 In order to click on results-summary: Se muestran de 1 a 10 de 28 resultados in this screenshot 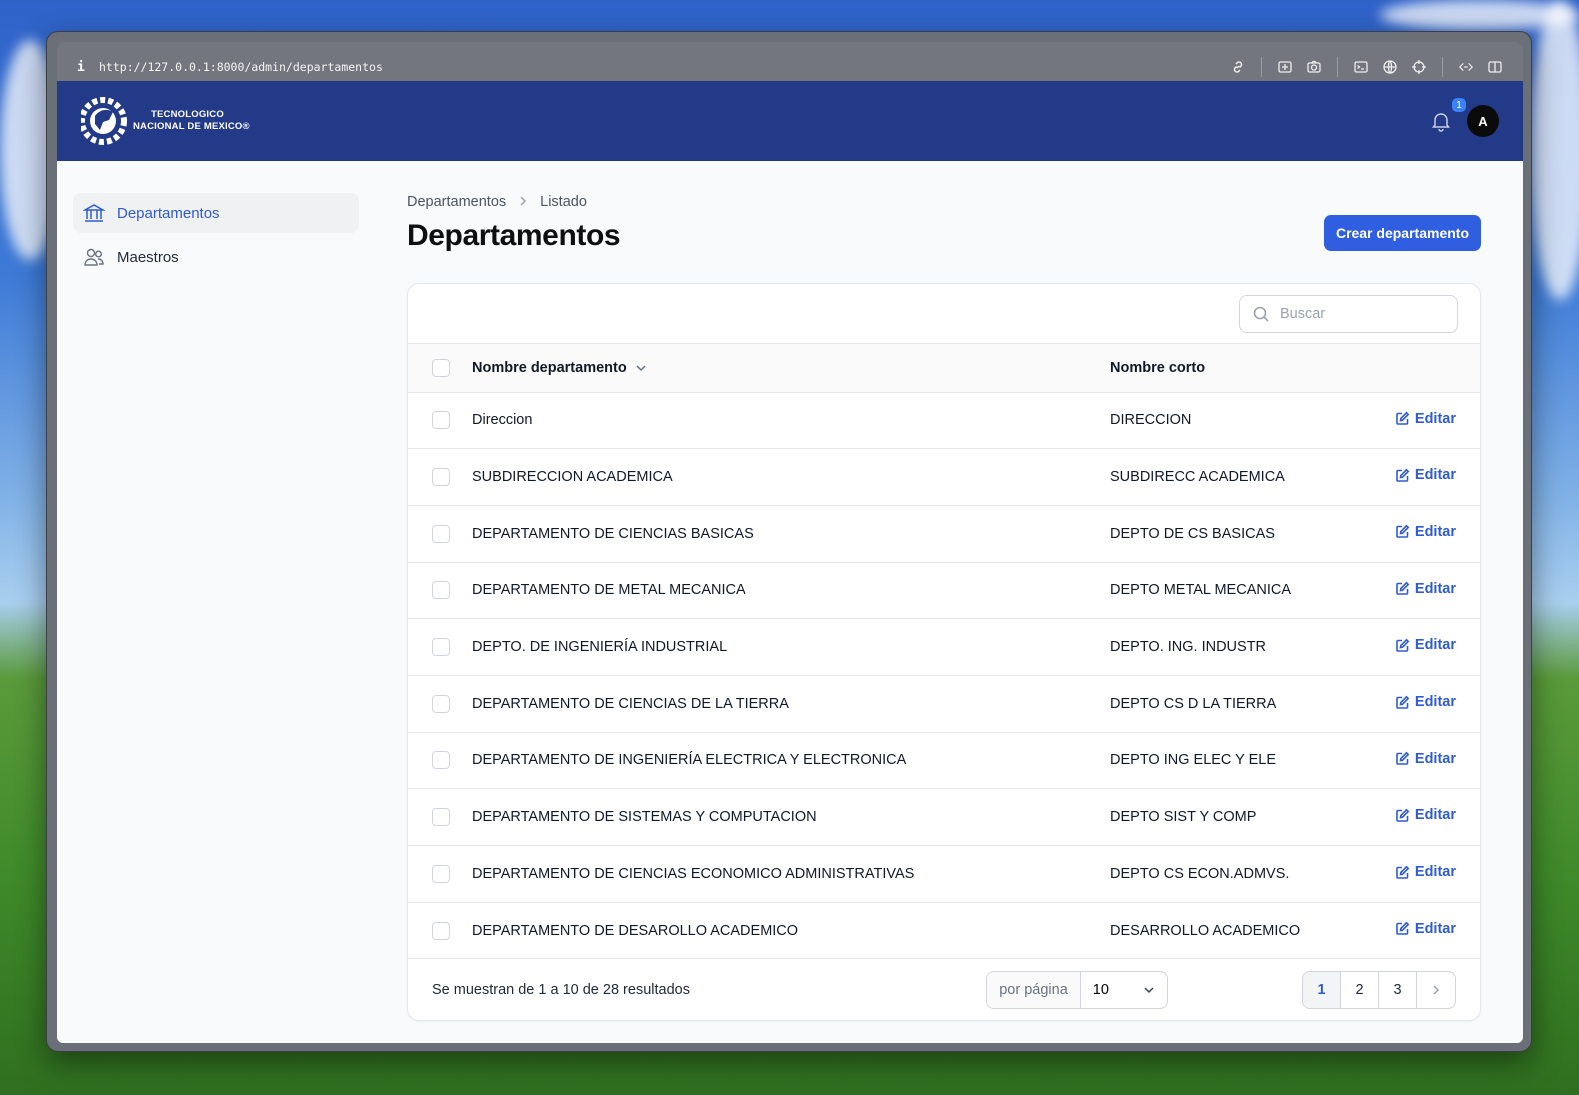, I will do `click(561, 989)`.